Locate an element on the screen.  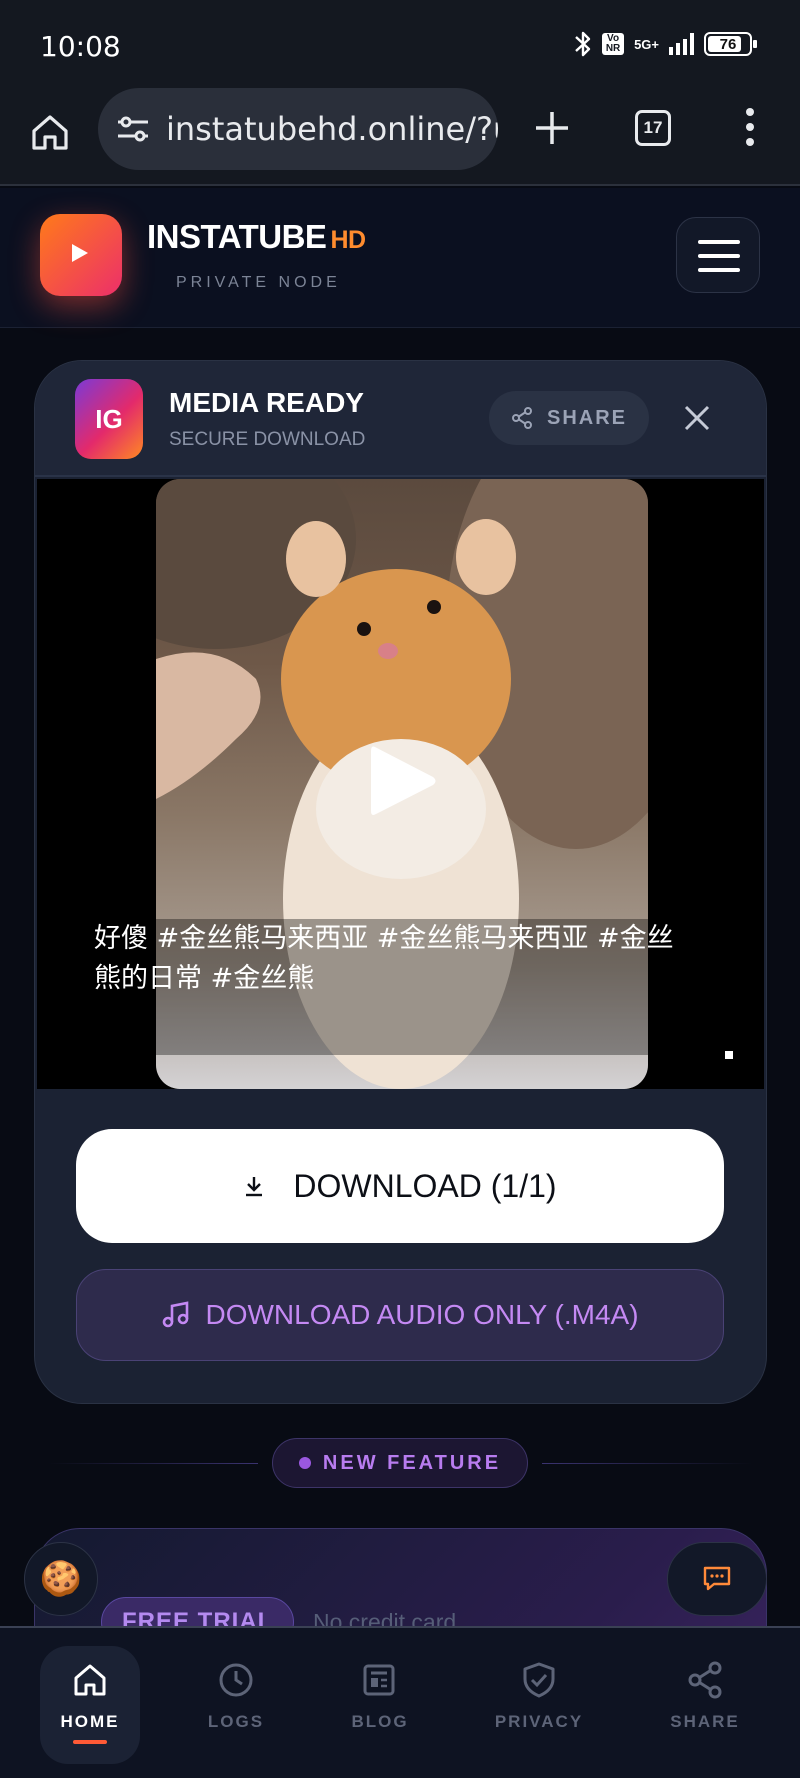
brand-name: INSTATUBE HD is located at coordinates (256, 236).